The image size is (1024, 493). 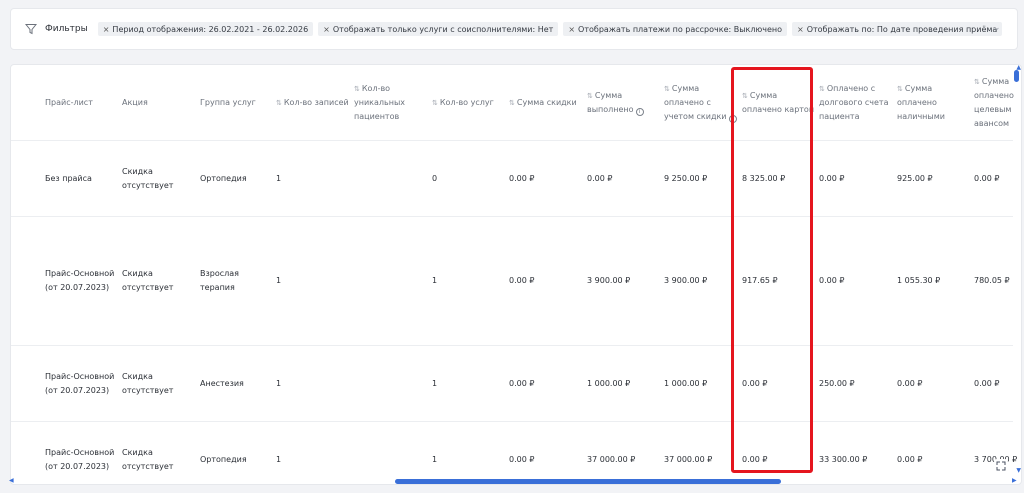 I want to click on column-header-label: Кол-во услуг, so click(x=466, y=102).